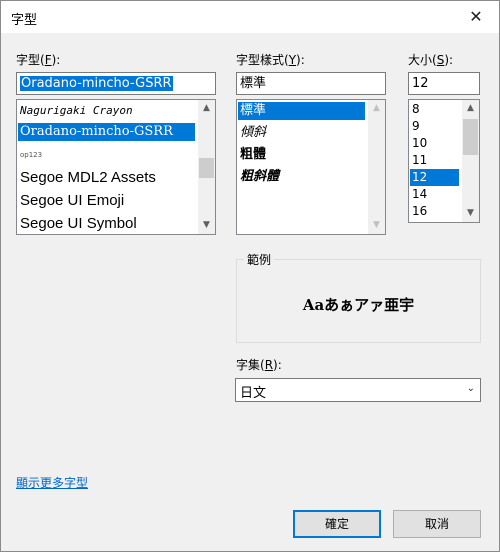 The image size is (500, 552). I want to click on list-item: Segoe UI Symbol, so click(77, 223).